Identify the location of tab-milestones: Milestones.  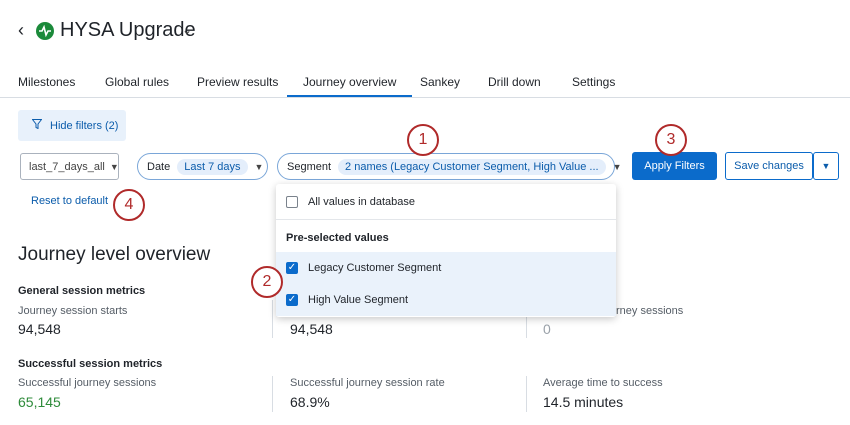
(46, 82).